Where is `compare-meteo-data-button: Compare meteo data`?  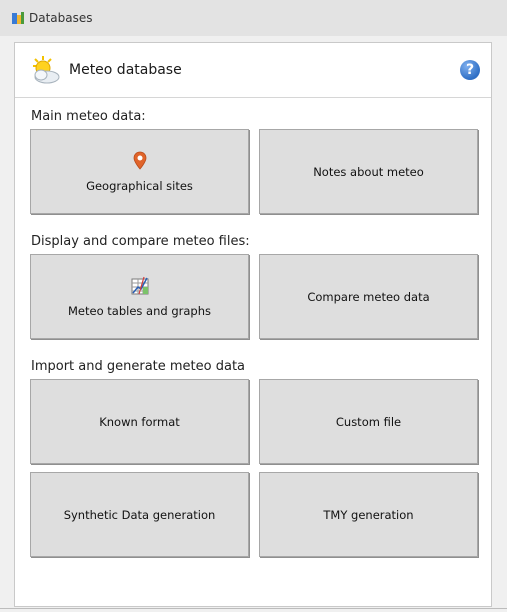
compare-meteo-data-button: Compare meteo data is located at coordinates (368, 296).